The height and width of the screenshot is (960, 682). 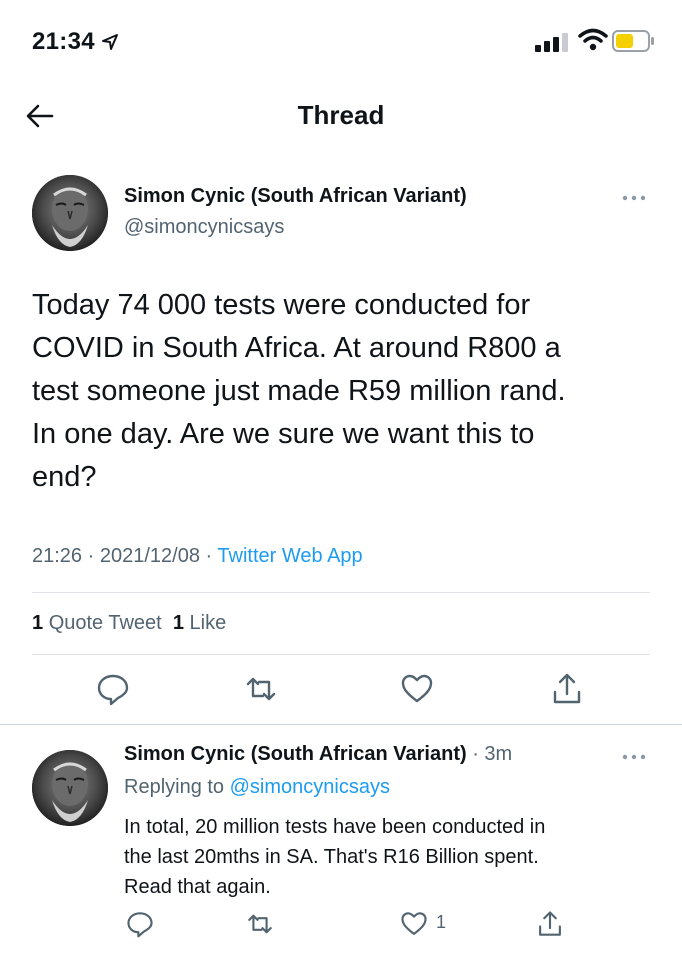 I want to click on location-arrow-icon, so click(x=109, y=42).